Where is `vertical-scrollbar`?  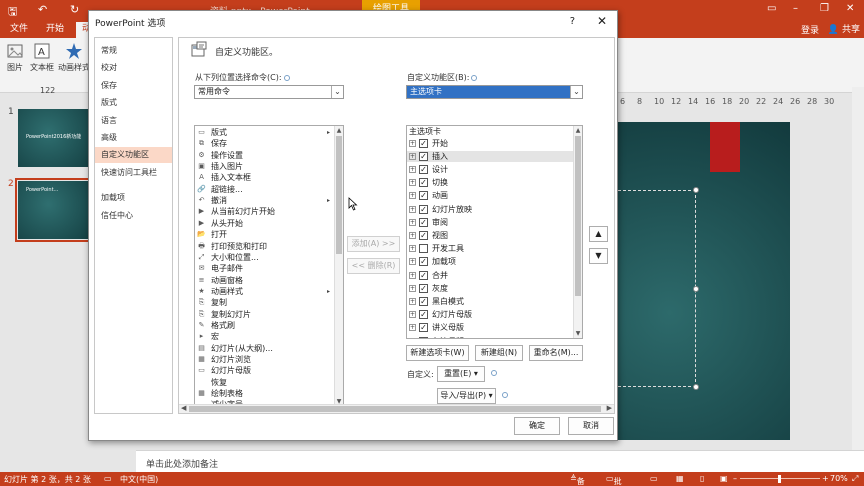 vertical-scrollbar is located at coordinates (858, 279).